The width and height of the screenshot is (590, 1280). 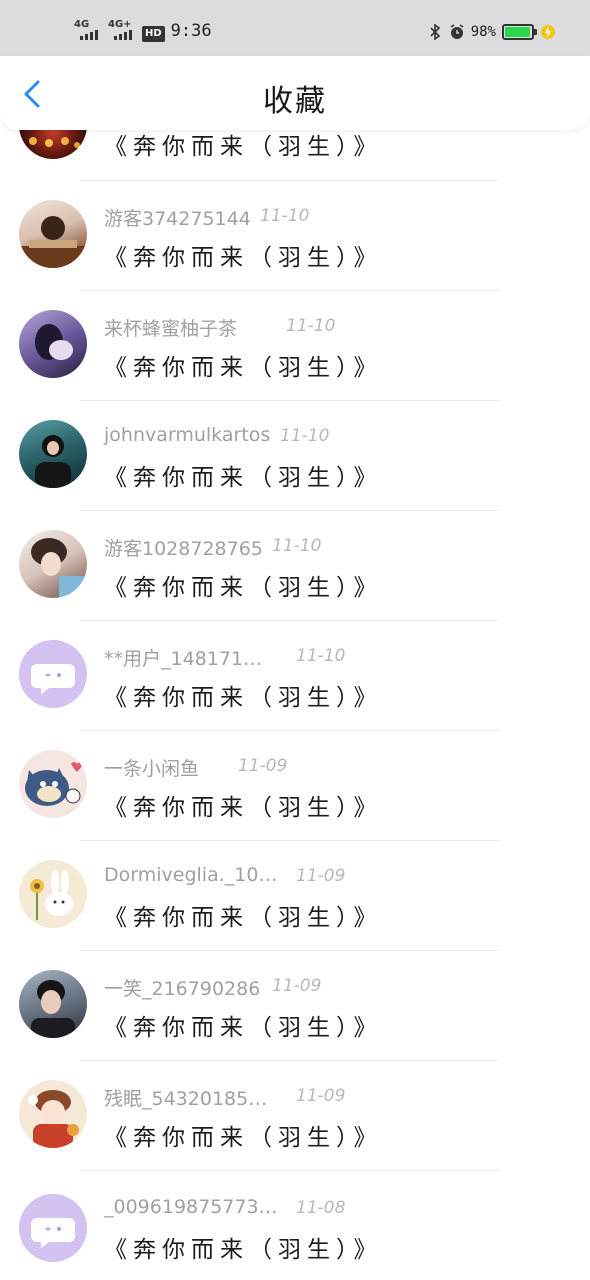 What do you see at coordinates (295, 1225) in the screenshot?
I see `list-item: _009619875773… 11-08 《奔你而来（羽生）》` at bounding box center [295, 1225].